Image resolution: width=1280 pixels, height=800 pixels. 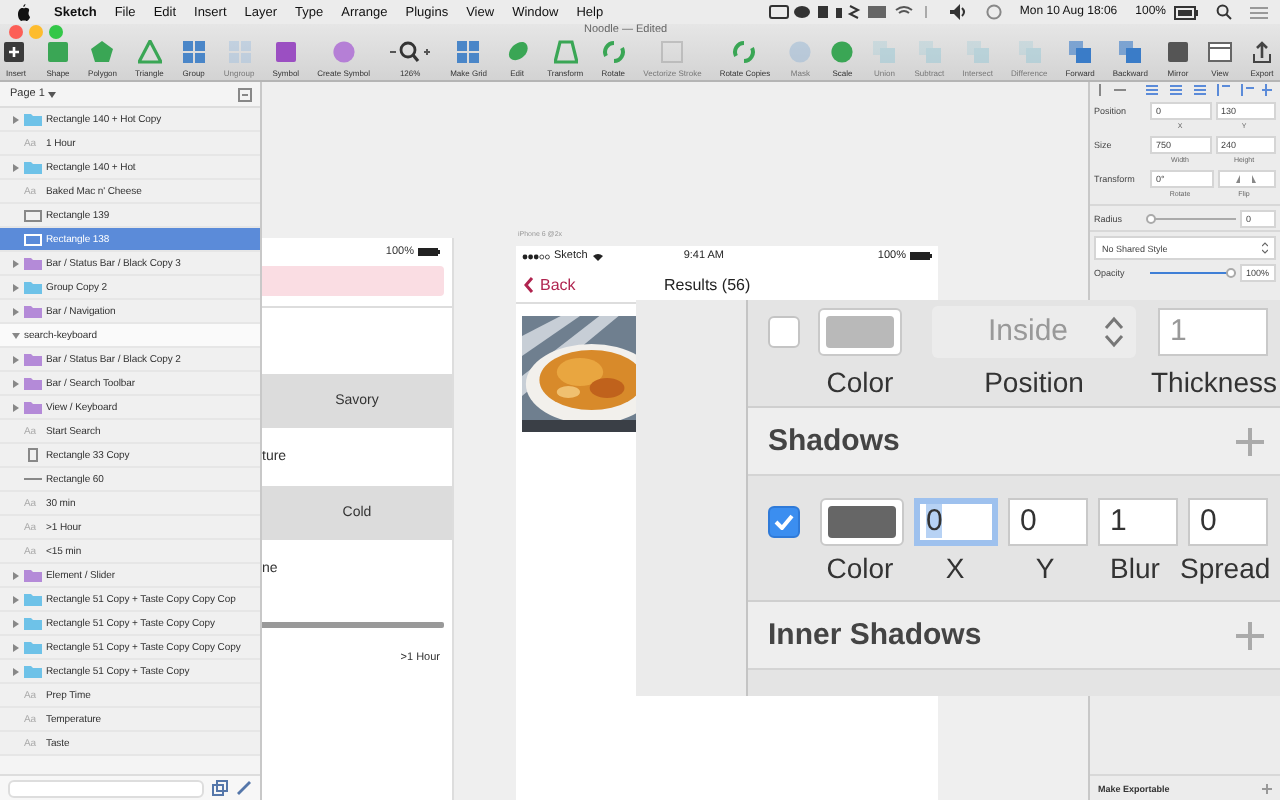 What do you see at coordinates (410, 52) in the screenshot?
I see `zoom-icon` at bounding box center [410, 52].